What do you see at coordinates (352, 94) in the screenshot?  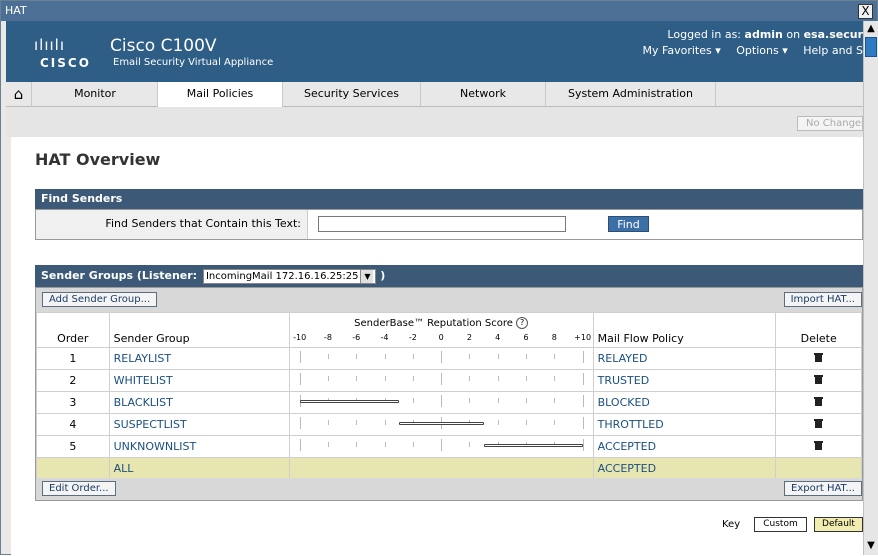 I see `tab-security-services: Security Services` at bounding box center [352, 94].